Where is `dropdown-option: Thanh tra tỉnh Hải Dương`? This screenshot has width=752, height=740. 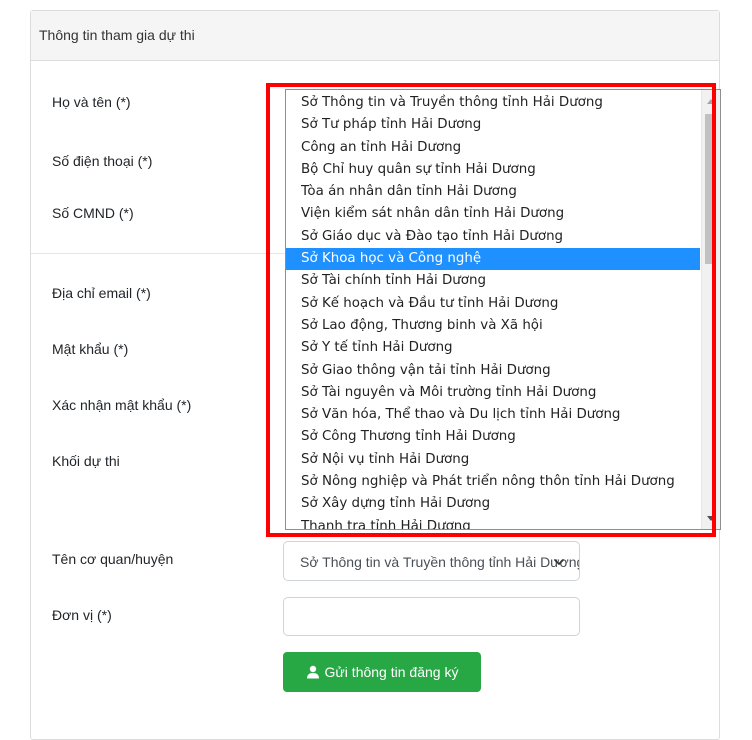
dropdown-option: Thanh tra tỉnh Hải Dương is located at coordinates (493, 522).